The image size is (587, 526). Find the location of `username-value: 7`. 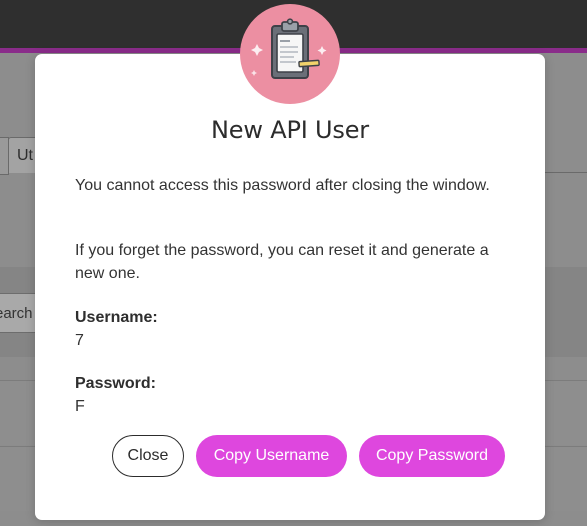

username-value: 7 is located at coordinates (79, 340).